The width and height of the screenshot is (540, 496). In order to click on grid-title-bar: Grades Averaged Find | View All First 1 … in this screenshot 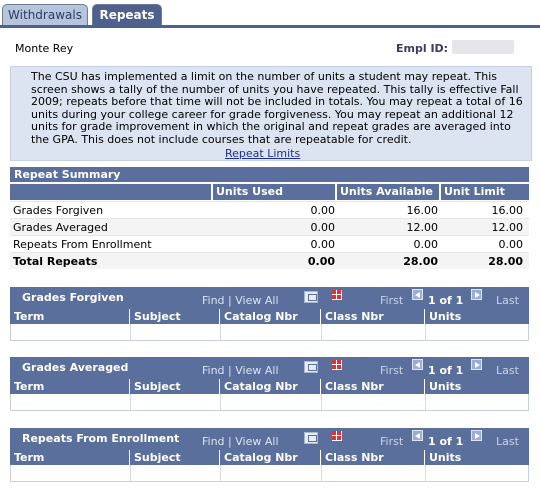, I will do `click(269, 368)`.